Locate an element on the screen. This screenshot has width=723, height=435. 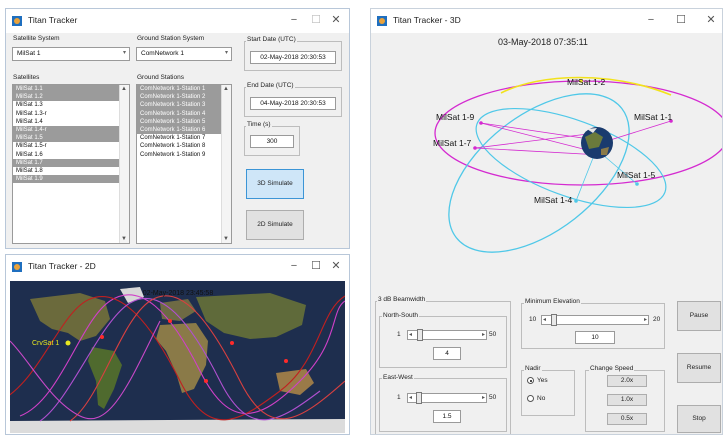
time-input: 300 is located at coordinates (272, 141).